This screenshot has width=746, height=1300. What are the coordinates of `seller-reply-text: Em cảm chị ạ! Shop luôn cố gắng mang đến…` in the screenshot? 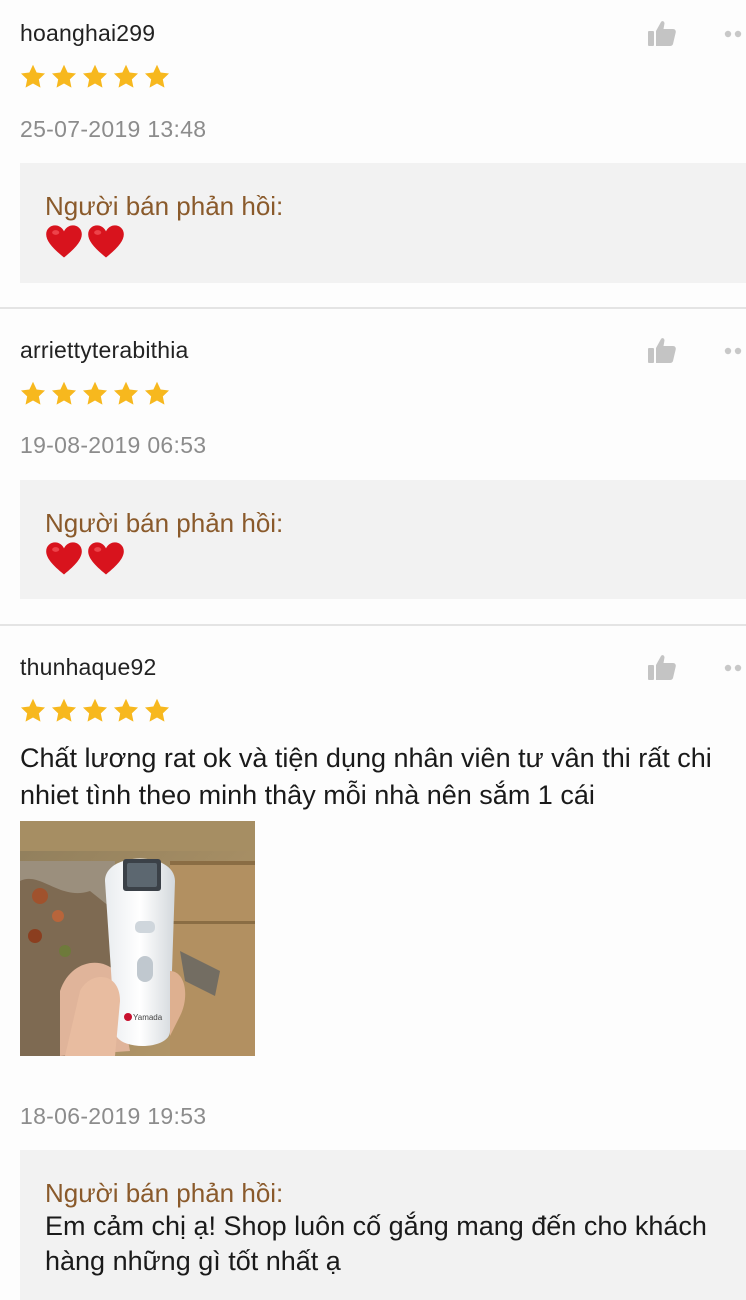 It's located at (376, 1243).